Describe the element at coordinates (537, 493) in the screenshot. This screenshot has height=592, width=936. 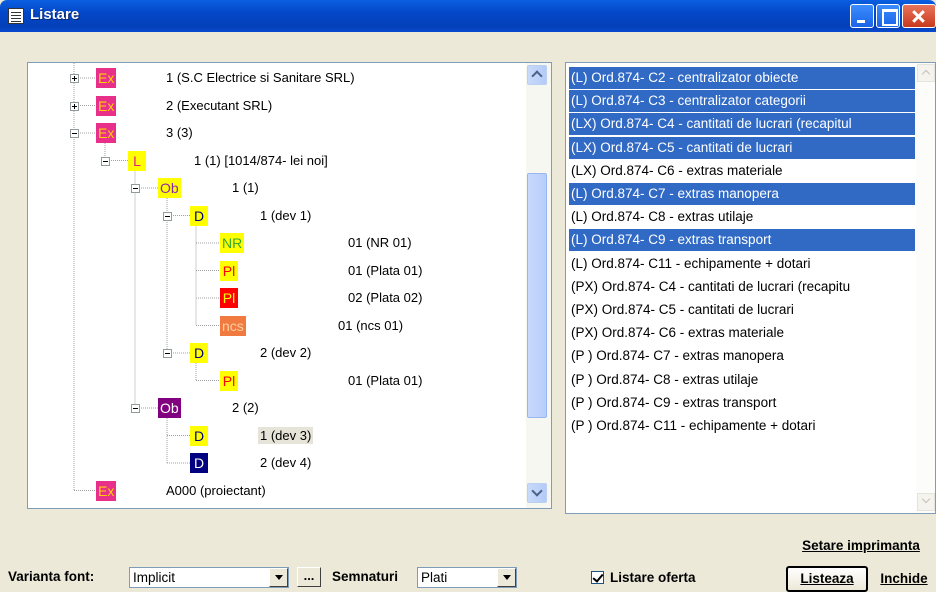
I see `scroll-down-button` at that location.